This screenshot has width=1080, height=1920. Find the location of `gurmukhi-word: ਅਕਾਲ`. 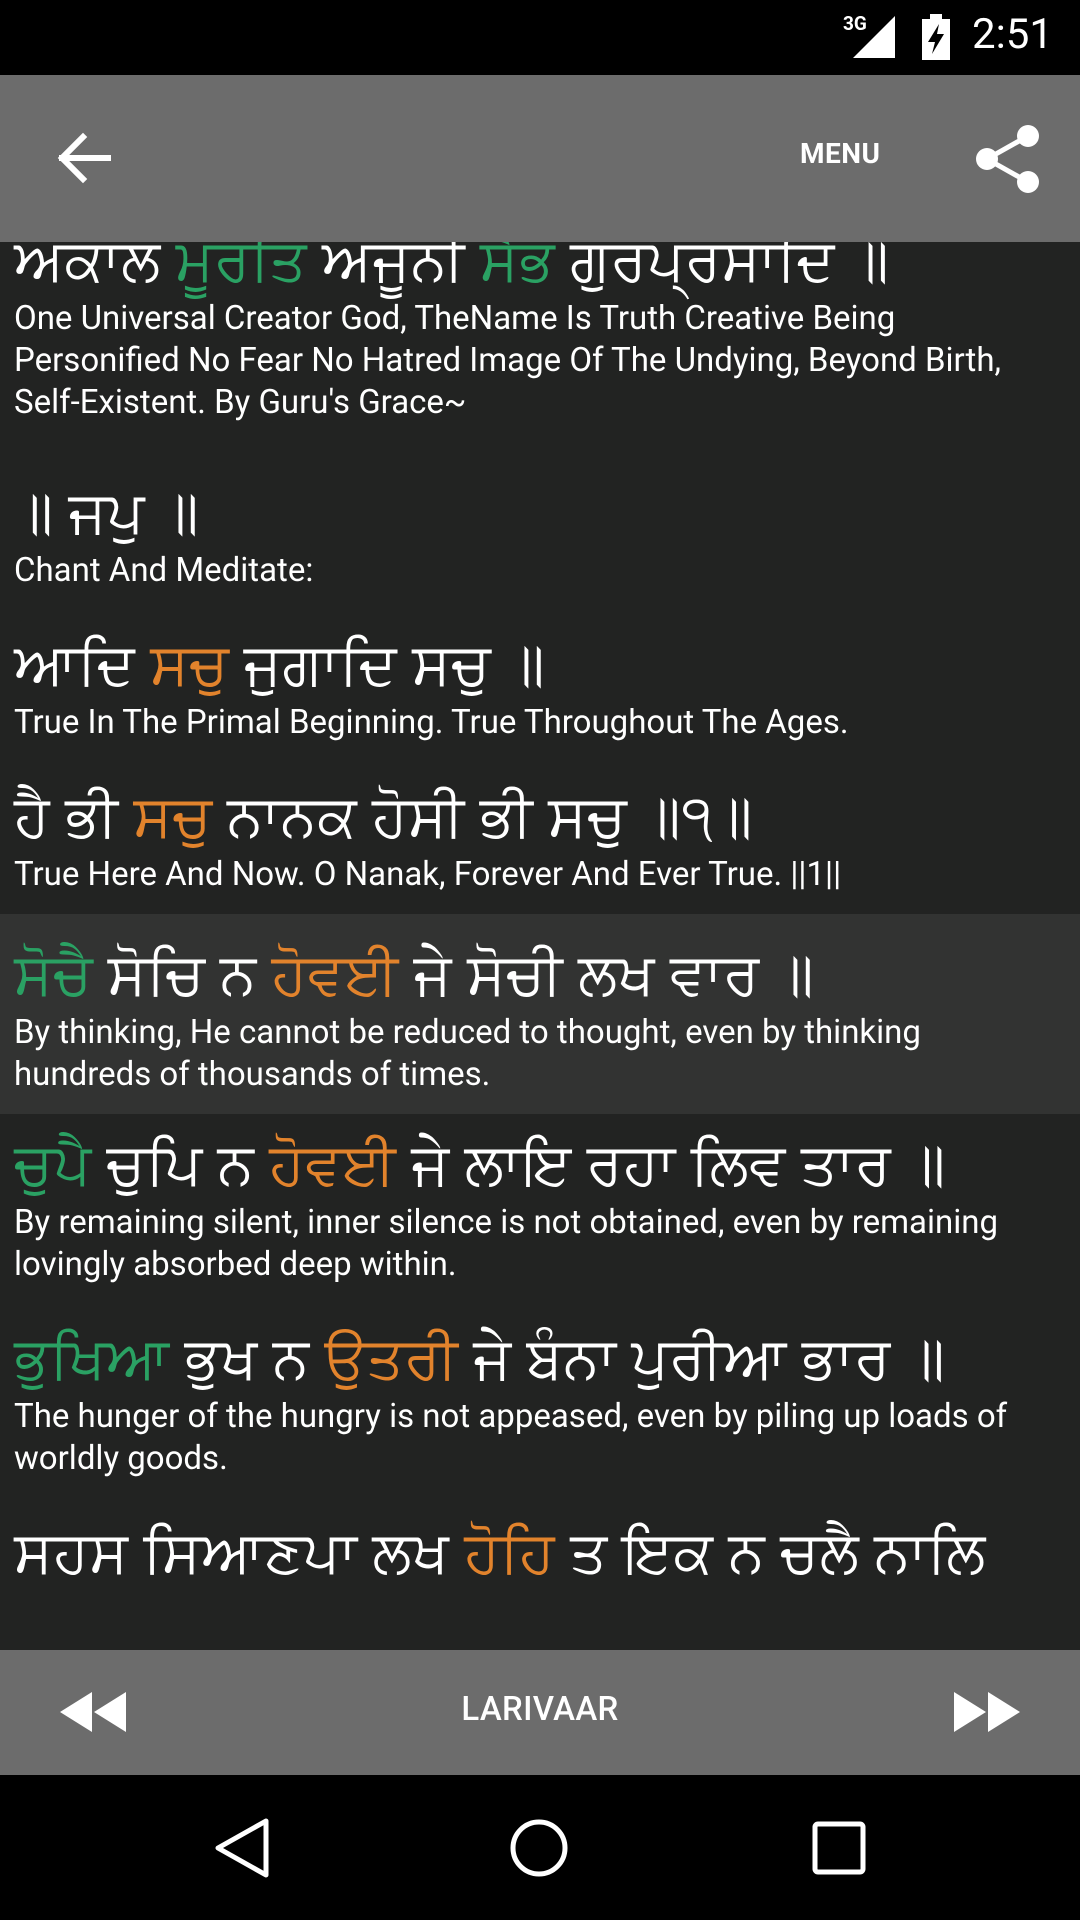

gurmukhi-word: ਅਕਾਲ is located at coordinates (95, 268).